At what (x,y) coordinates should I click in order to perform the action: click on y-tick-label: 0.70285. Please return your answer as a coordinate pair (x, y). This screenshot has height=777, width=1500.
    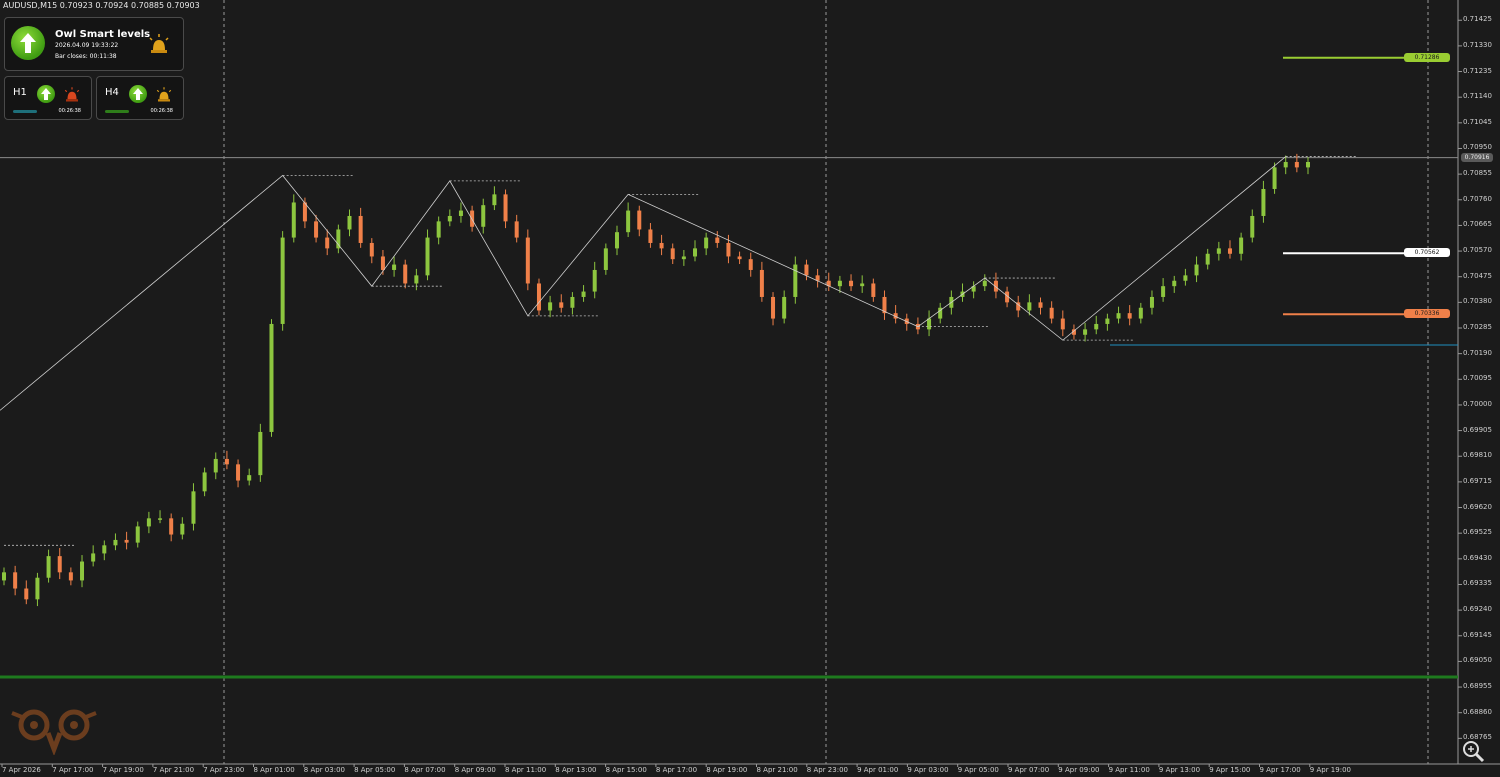
    Looking at the image, I should click on (1477, 327).